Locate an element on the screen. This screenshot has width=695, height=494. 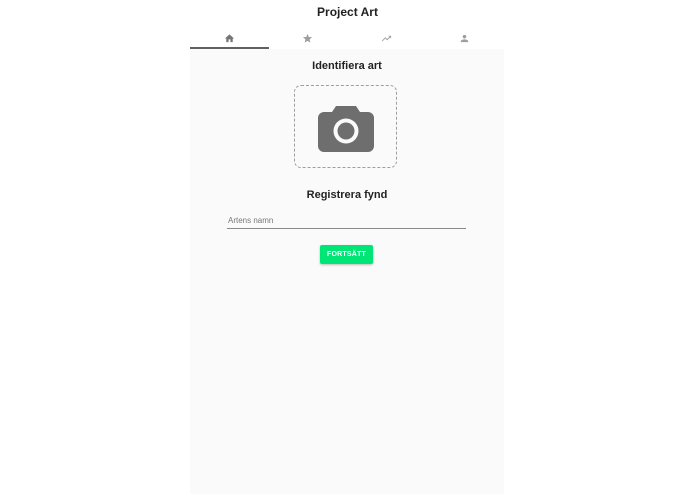
tab-bar is located at coordinates (347, 38).